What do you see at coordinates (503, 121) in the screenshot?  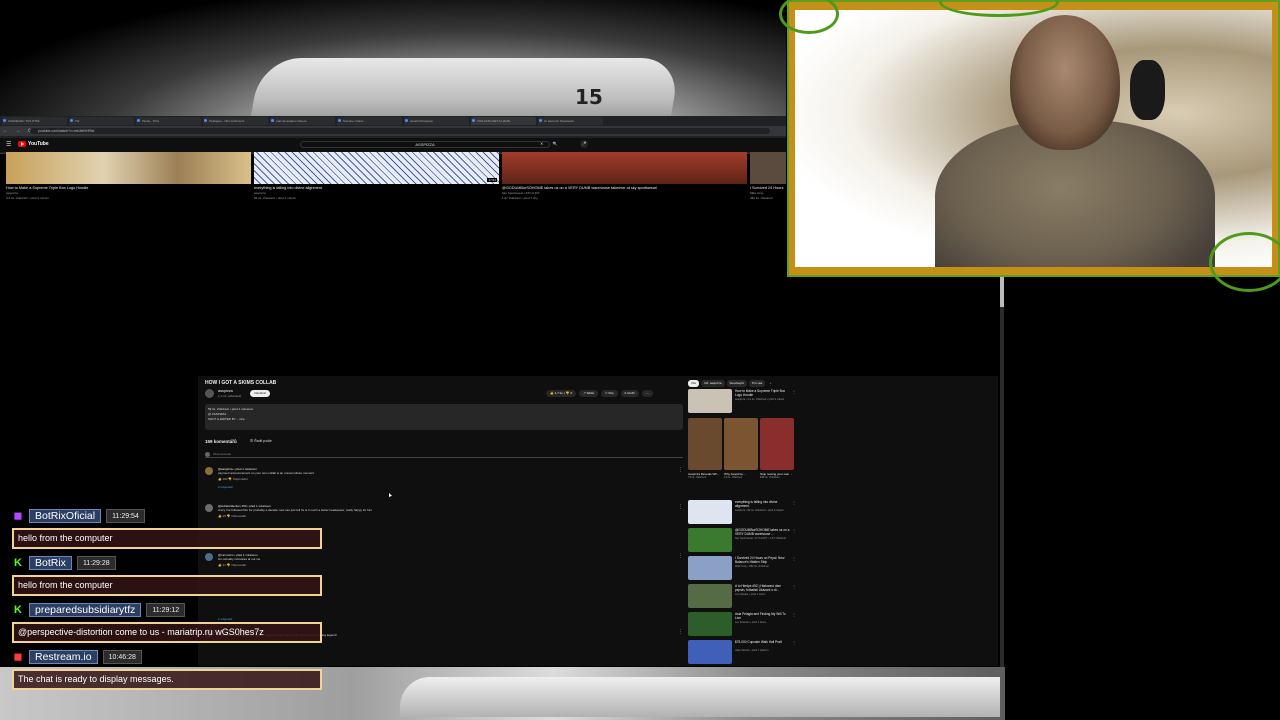 I see `browser-tab-active: YHS-UNS CIET A UAHS` at bounding box center [503, 121].